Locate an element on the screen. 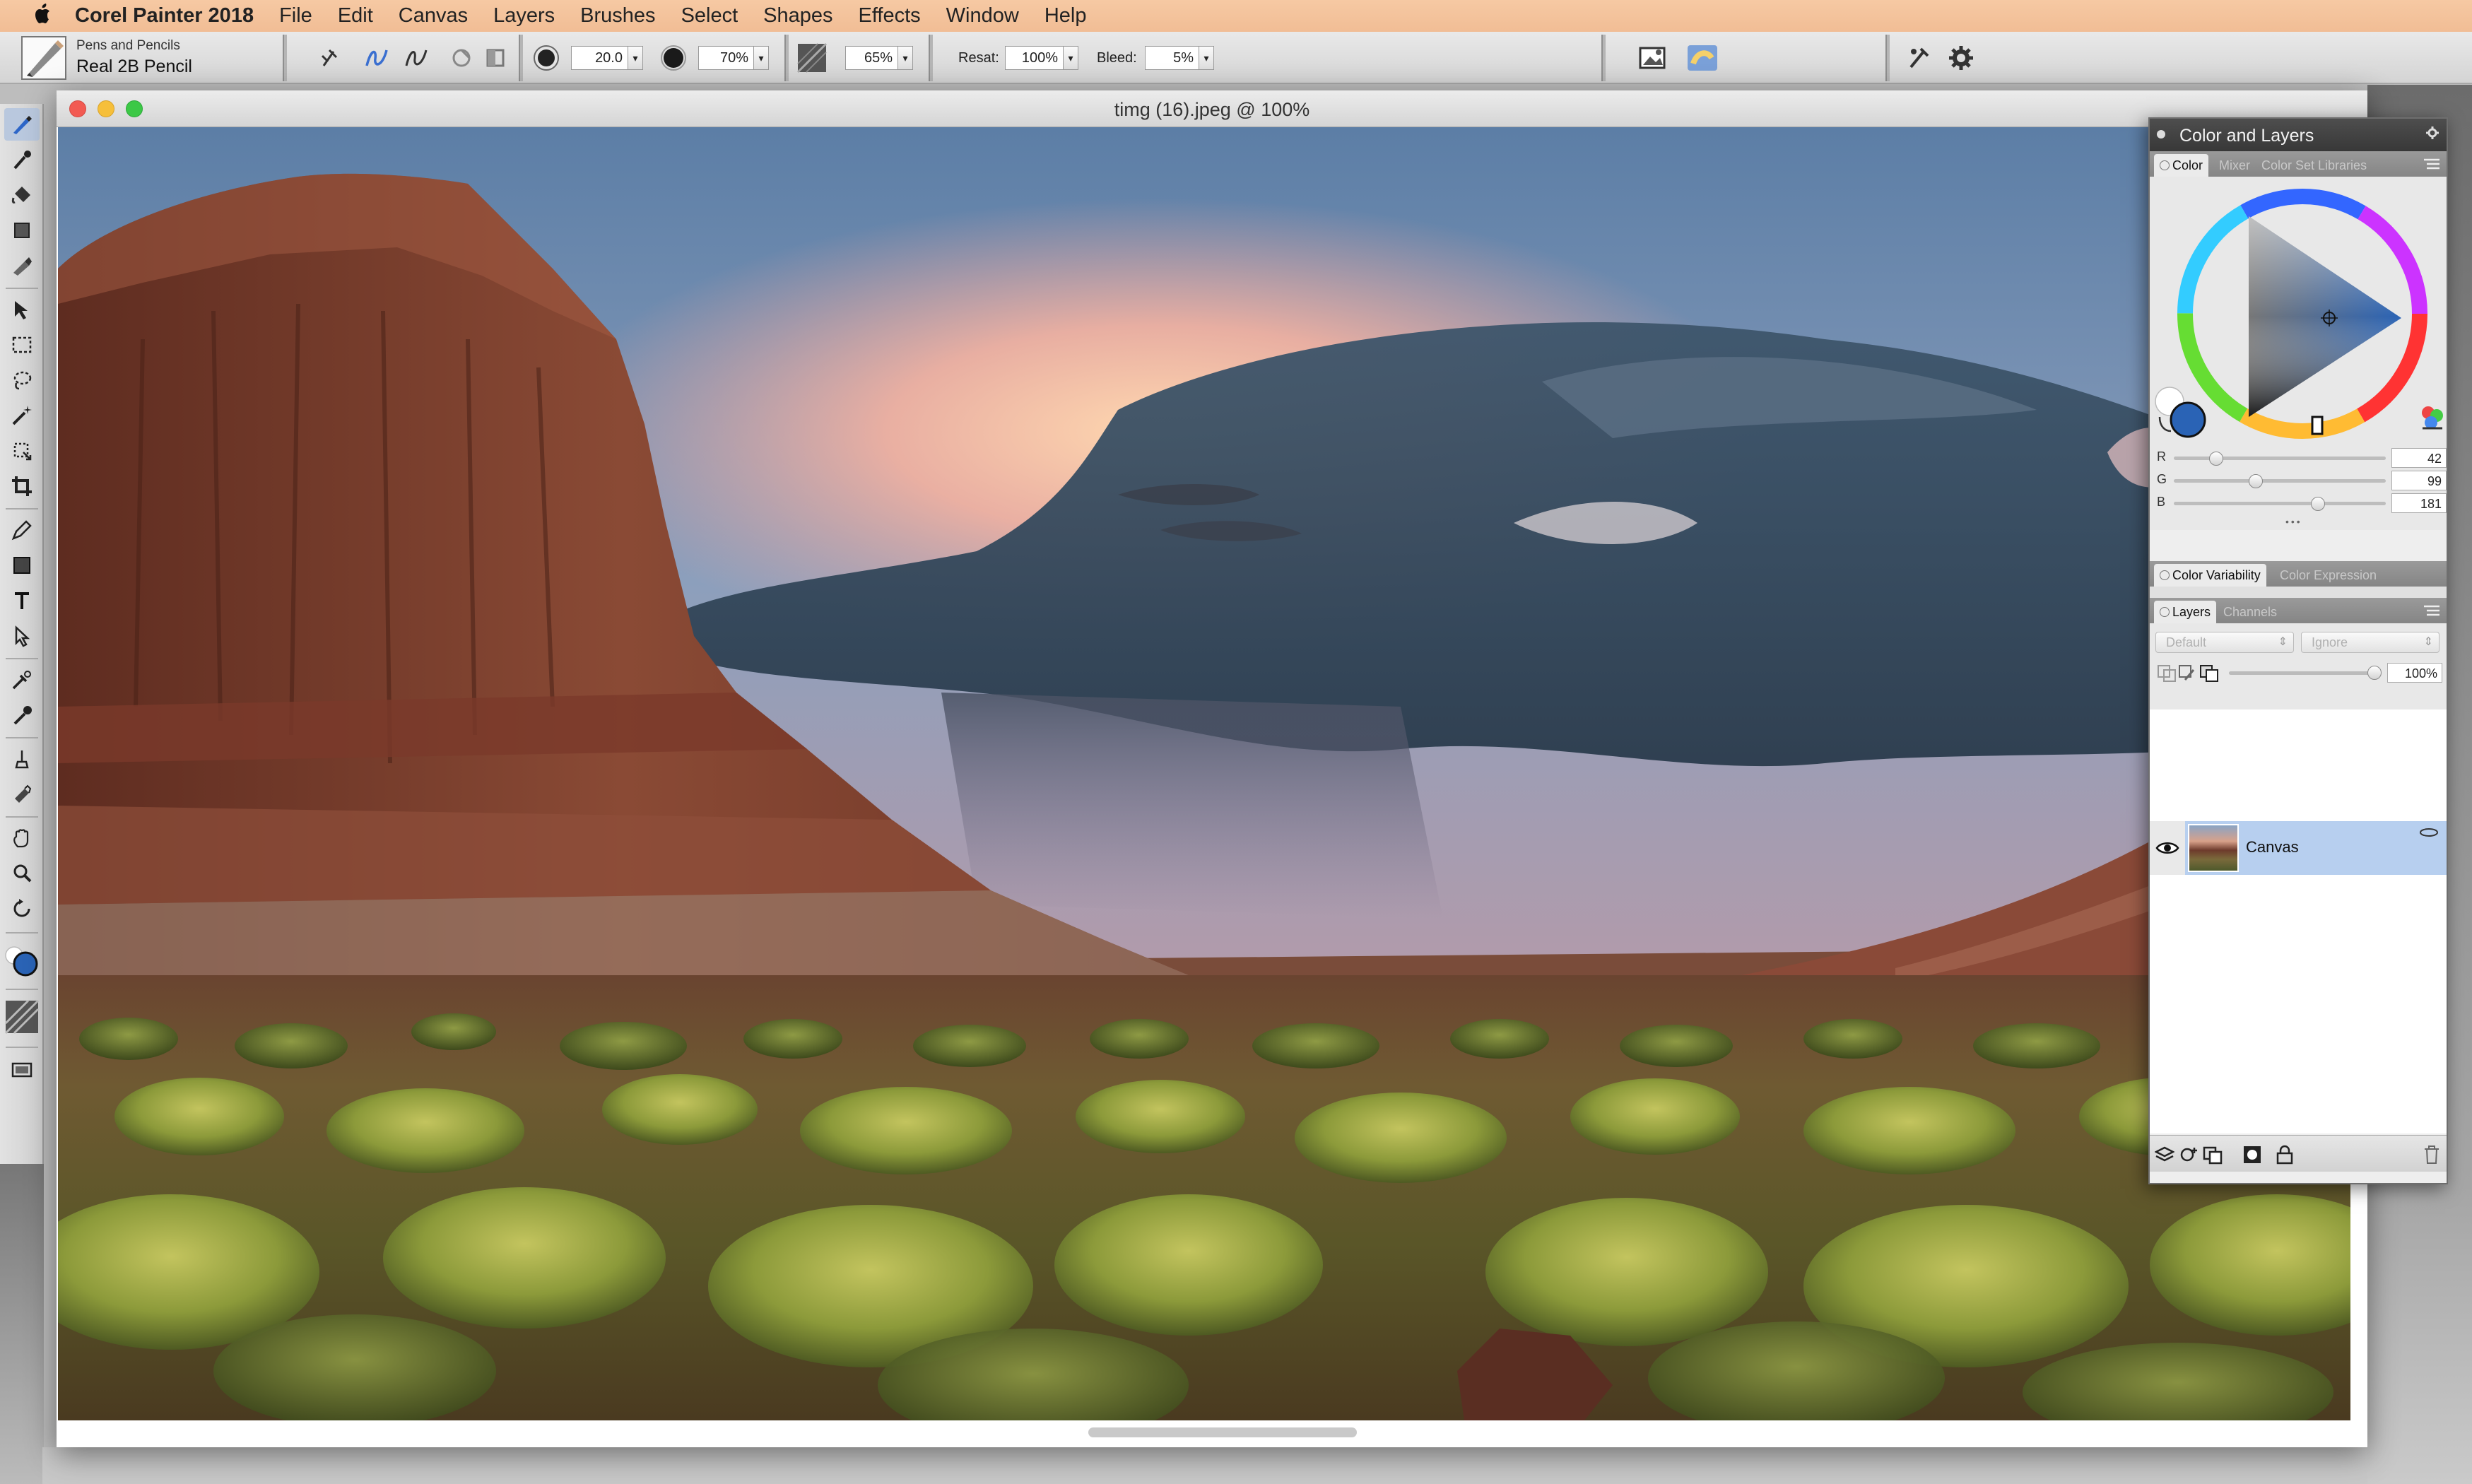 This screenshot has height=1484, width=2472. brush-selector is located at coordinates (43, 58).